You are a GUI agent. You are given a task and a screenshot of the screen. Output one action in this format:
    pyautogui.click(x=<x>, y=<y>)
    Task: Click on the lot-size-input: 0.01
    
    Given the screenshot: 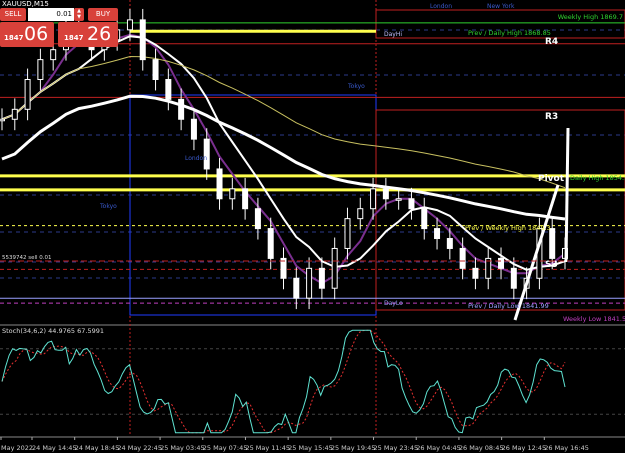 What is the action you would take?
    pyautogui.click(x=51, y=14)
    